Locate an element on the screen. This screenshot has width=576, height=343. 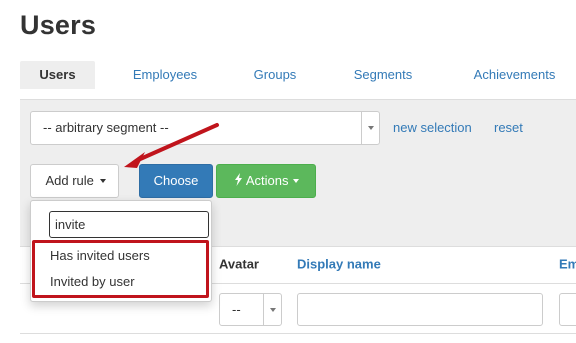
segment-select: -- arbitrary segment -- is located at coordinates (205, 128).